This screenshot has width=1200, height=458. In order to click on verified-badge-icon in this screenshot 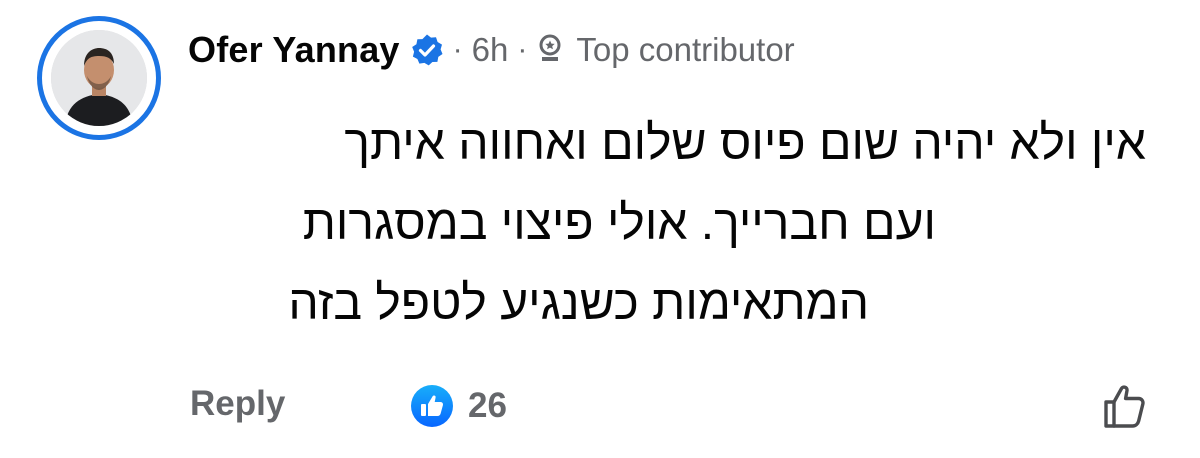, I will do `click(427, 50)`.